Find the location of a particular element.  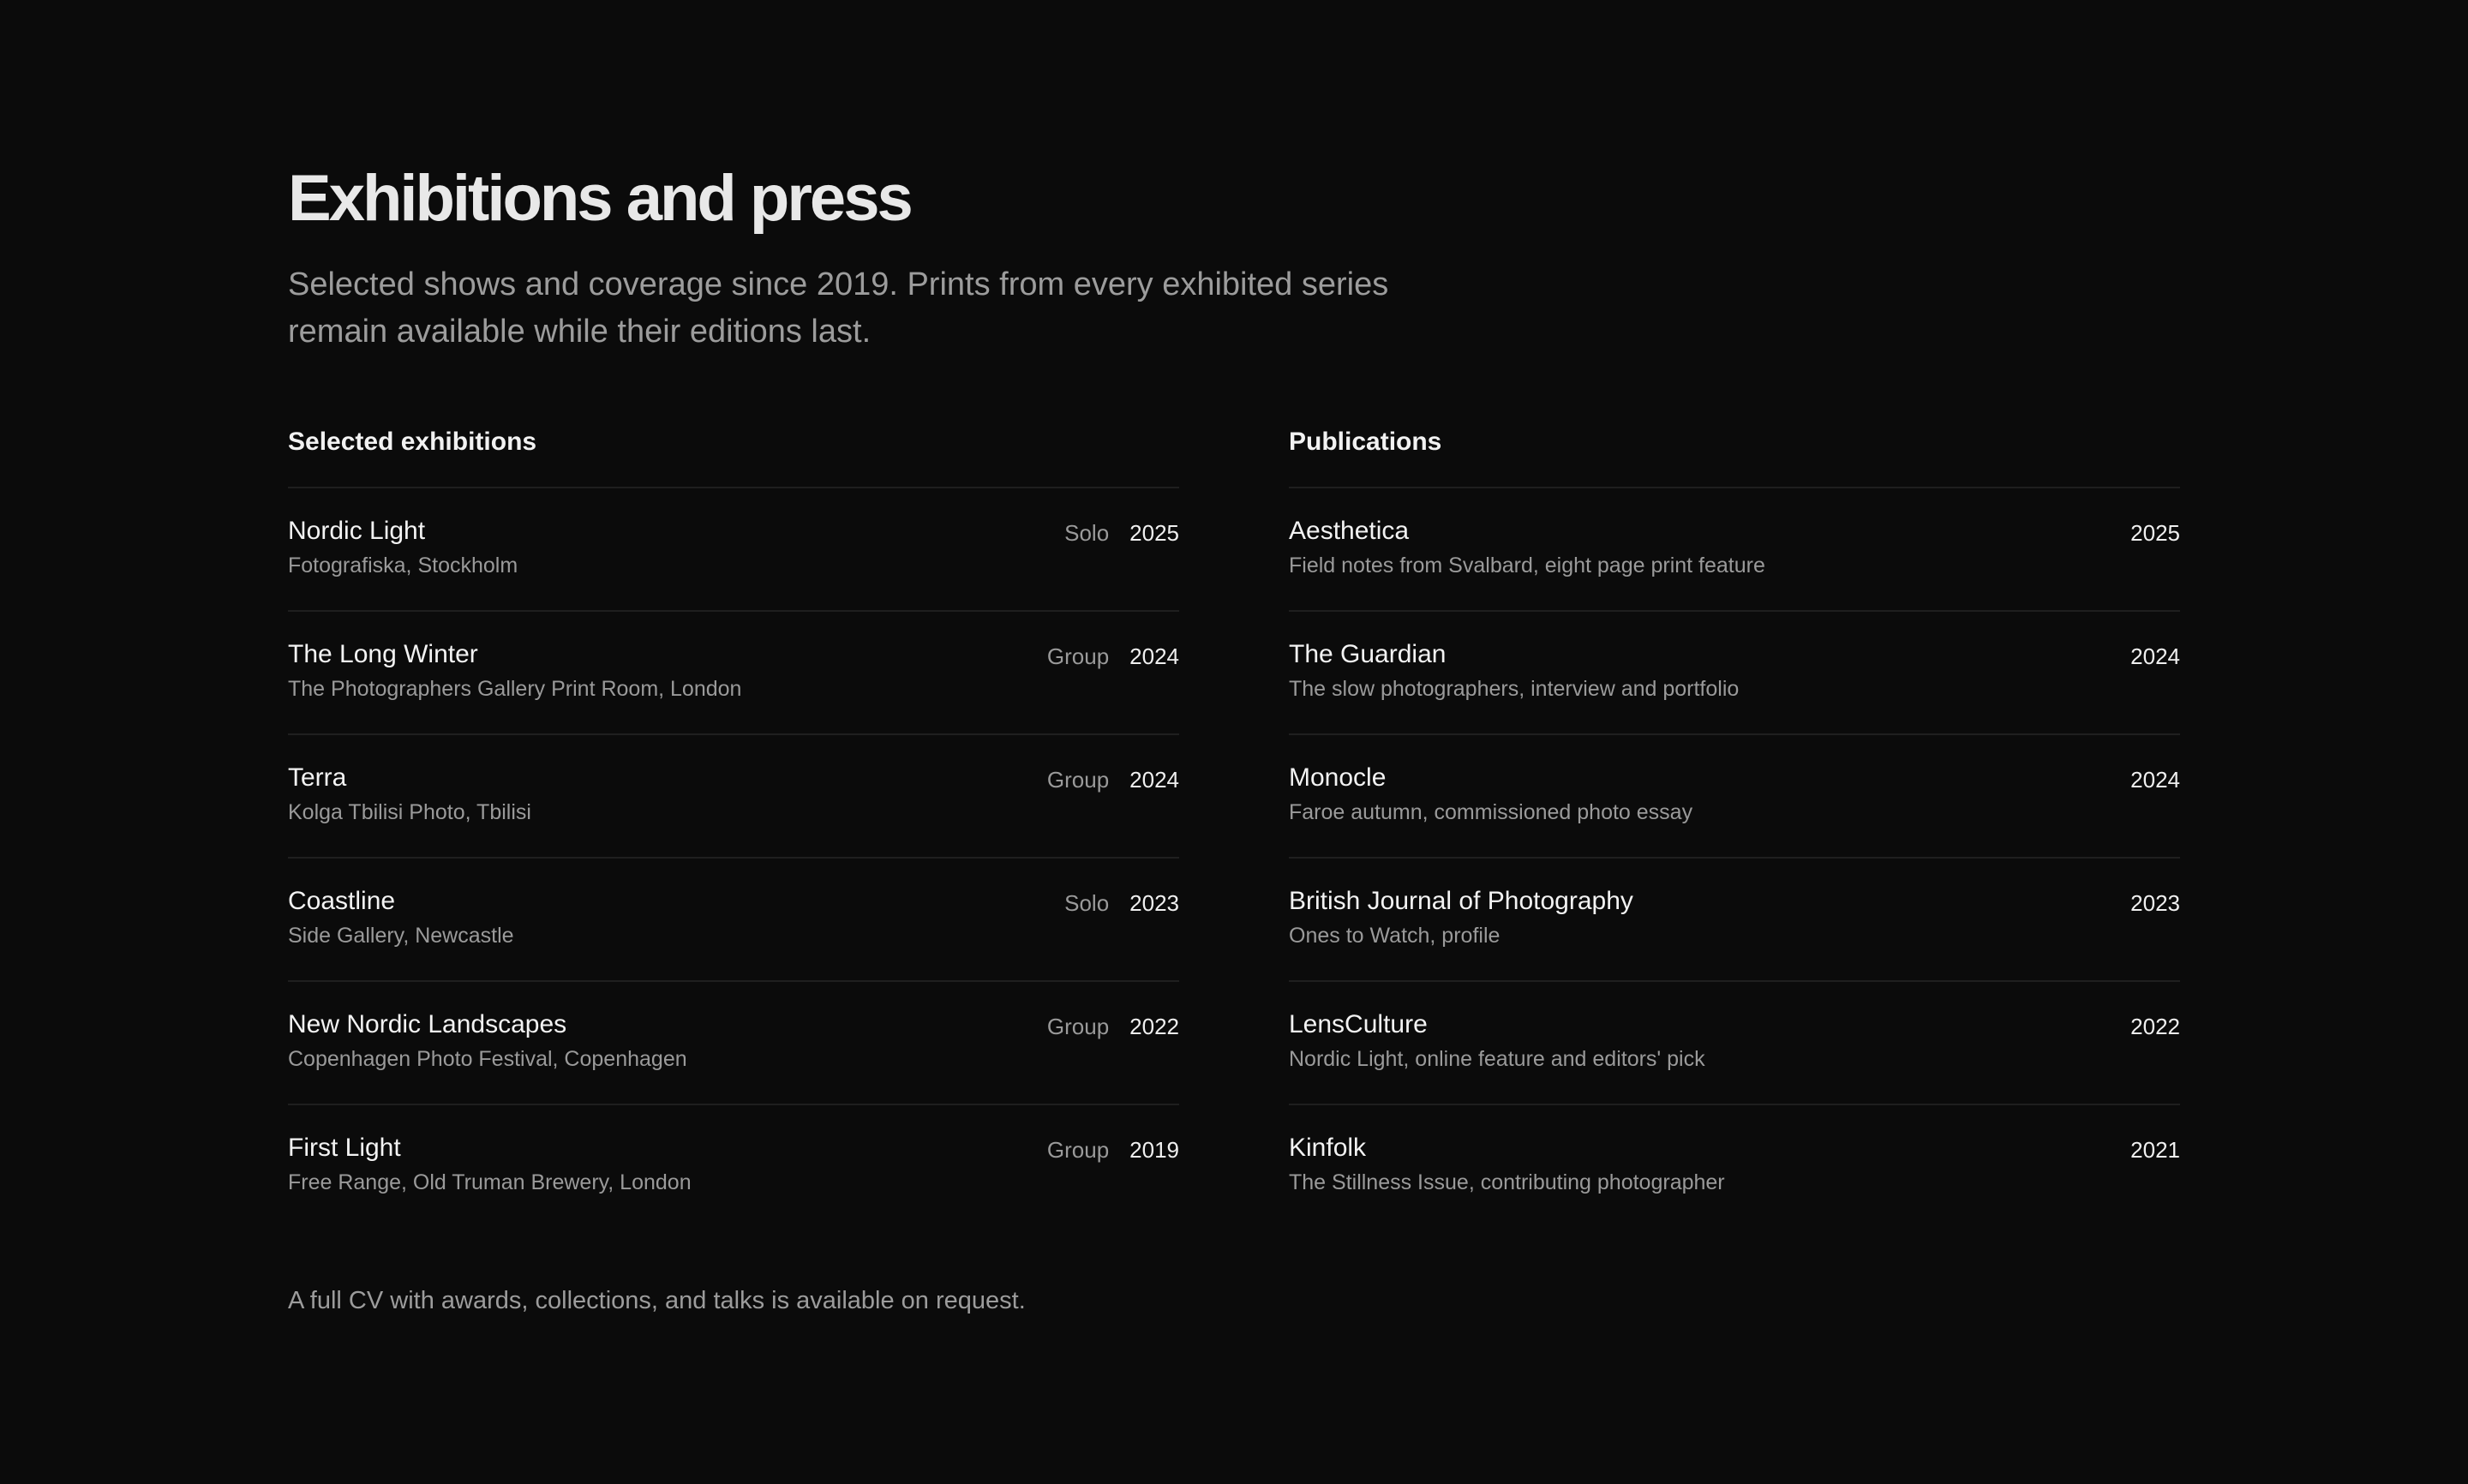

exhibition-venue: Kolga Tbilisi Photo, Tbilisi is located at coordinates (409, 812).